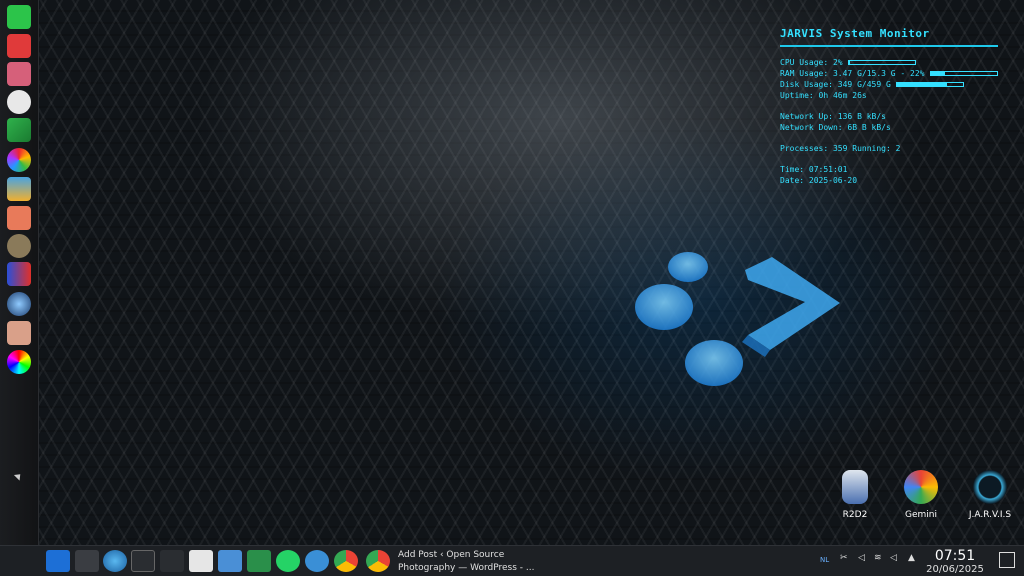  Describe the element at coordinates (911, 558) in the screenshot. I see `tray-expand-icon: ▲` at that location.